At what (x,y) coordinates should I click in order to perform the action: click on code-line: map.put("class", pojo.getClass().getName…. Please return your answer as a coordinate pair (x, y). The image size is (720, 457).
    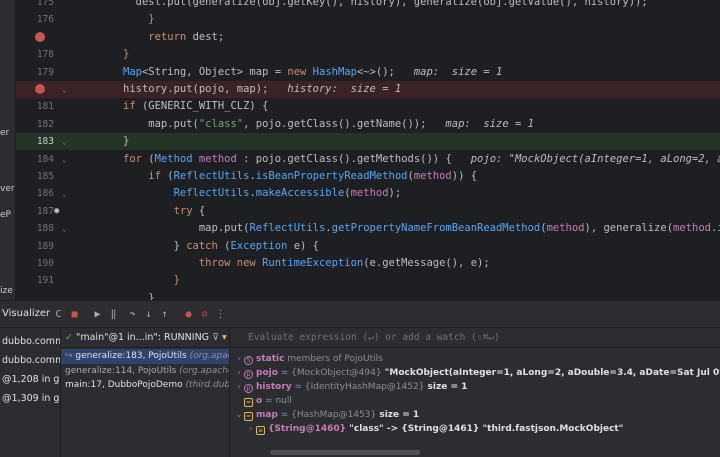
    Looking at the image, I should click on (398, 124).